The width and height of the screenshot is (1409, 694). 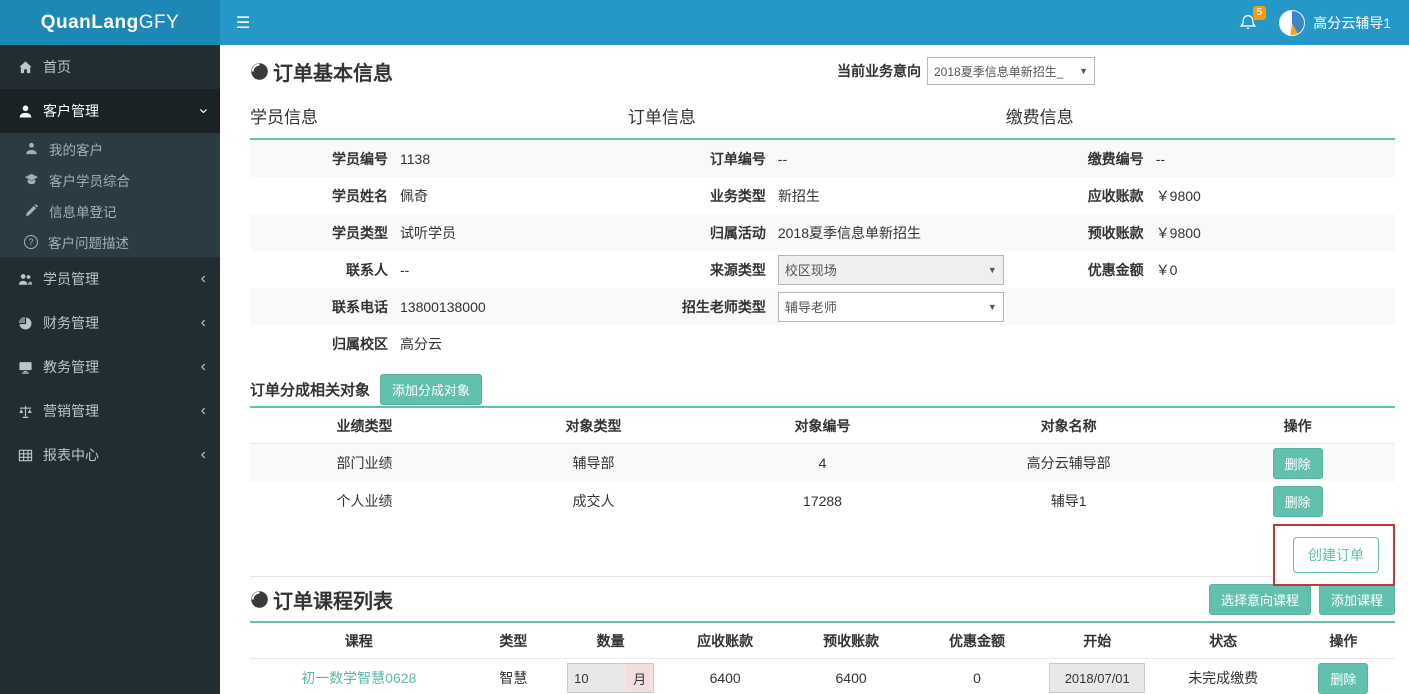 I want to click on field-label: 招生老师类型, so click(x=723, y=306).